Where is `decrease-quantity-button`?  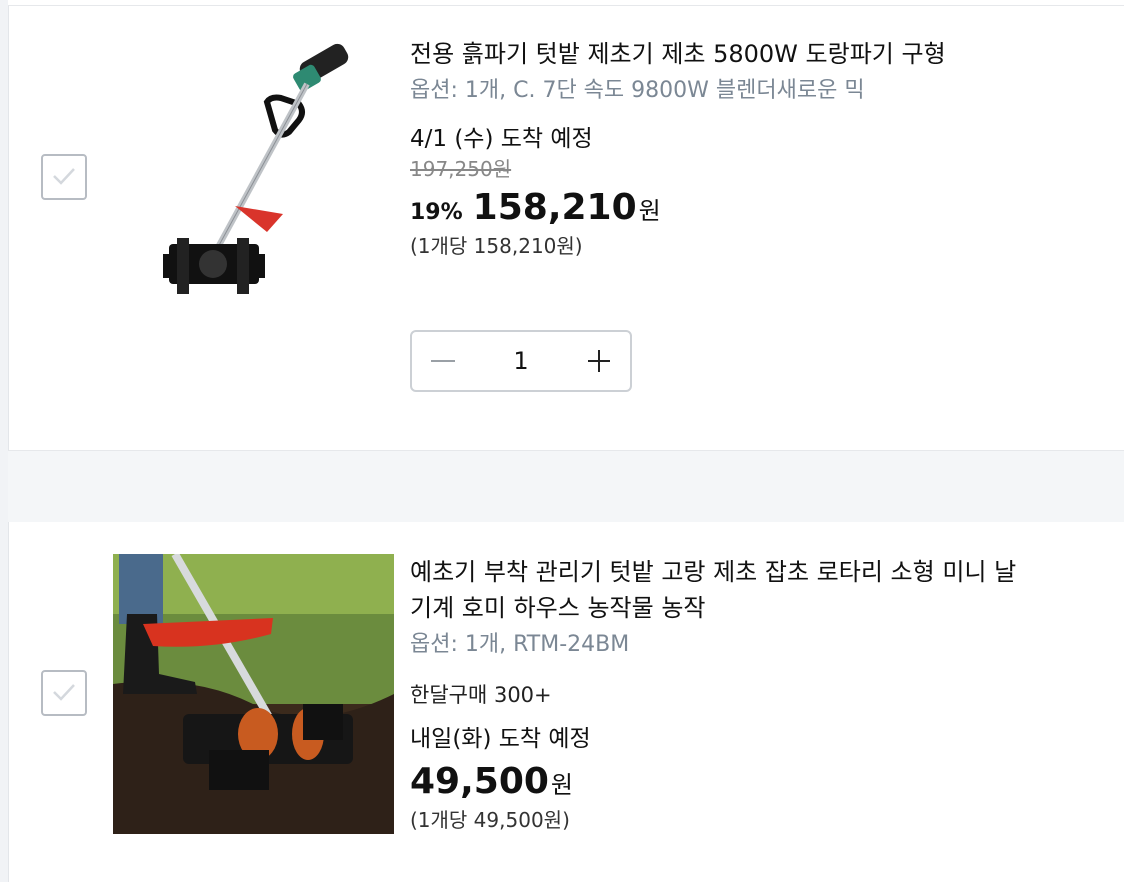
decrease-quantity-button is located at coordinates (443, 361).